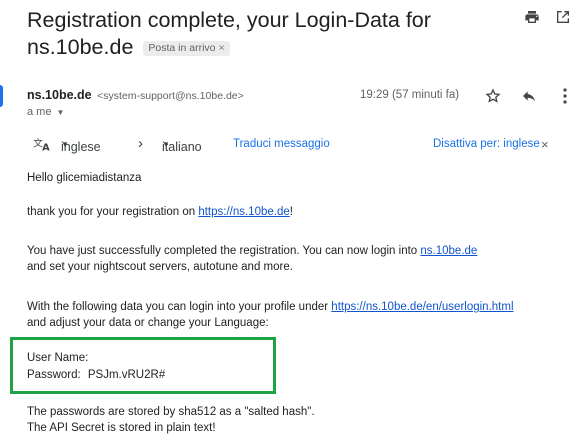 The image size is (577, 439). Describe the element at coordinates (54, 375) in the screenshot. I see `password-label: Password:` at that location.